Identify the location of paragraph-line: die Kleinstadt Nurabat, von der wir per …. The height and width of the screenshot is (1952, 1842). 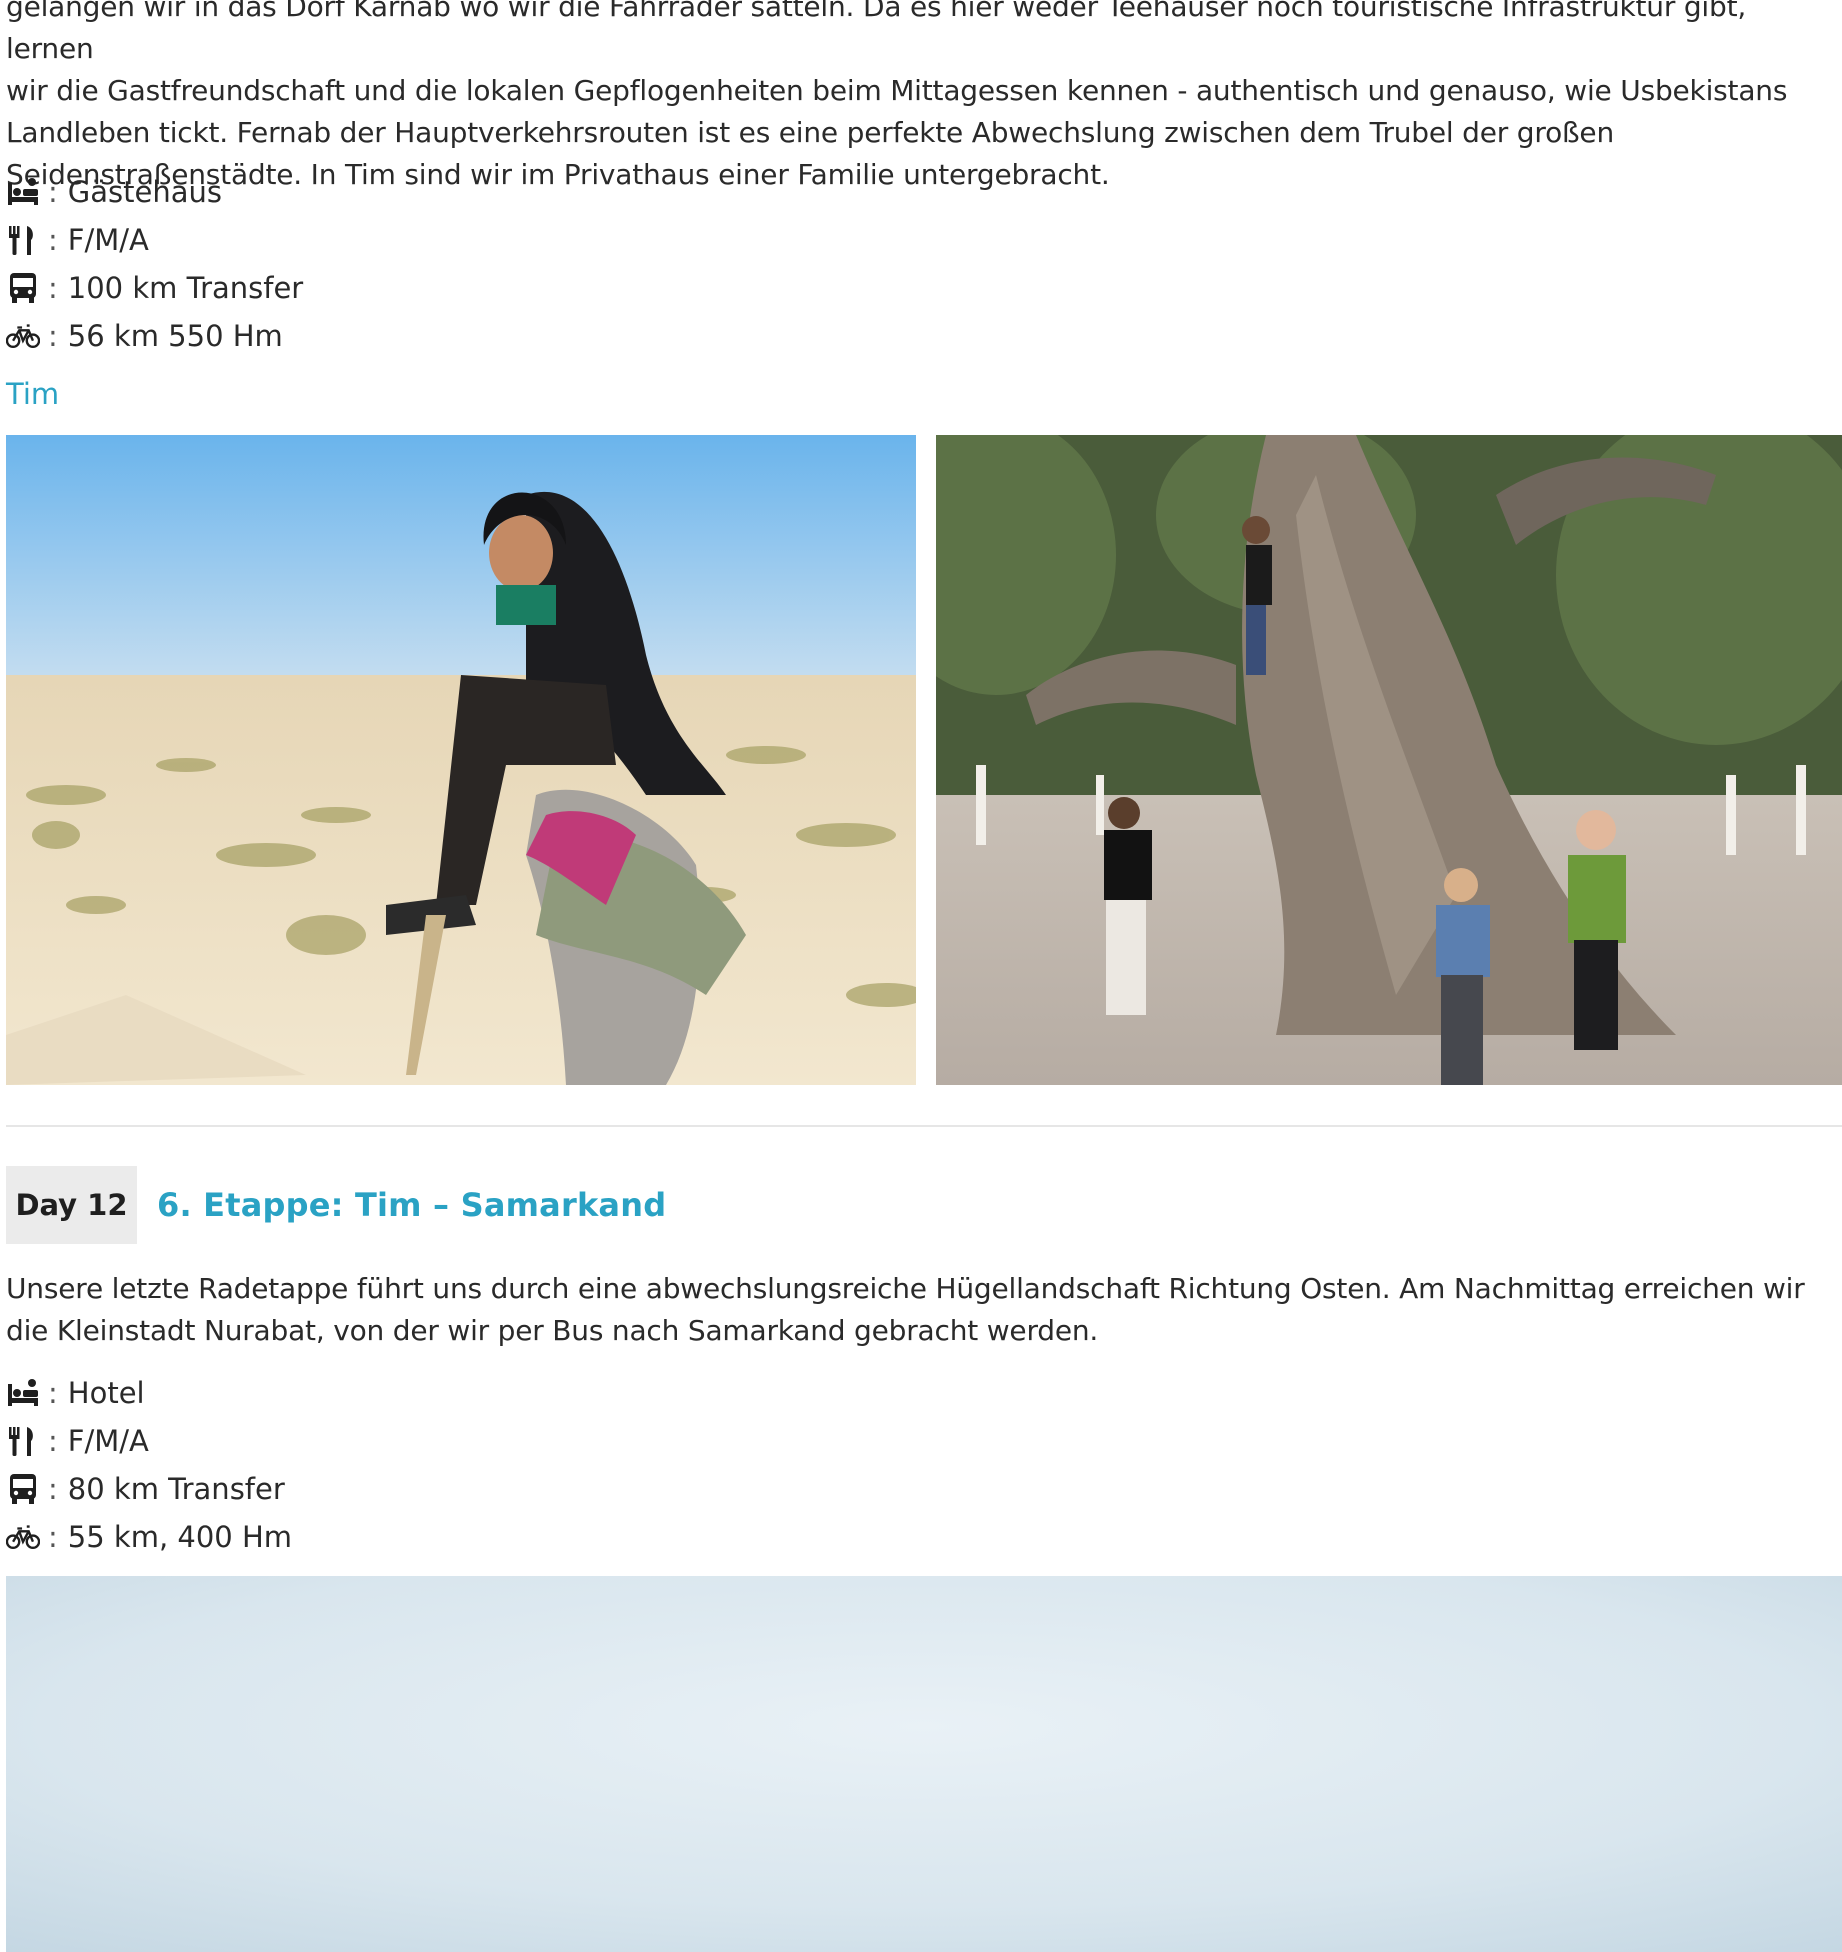
(552, 1330).